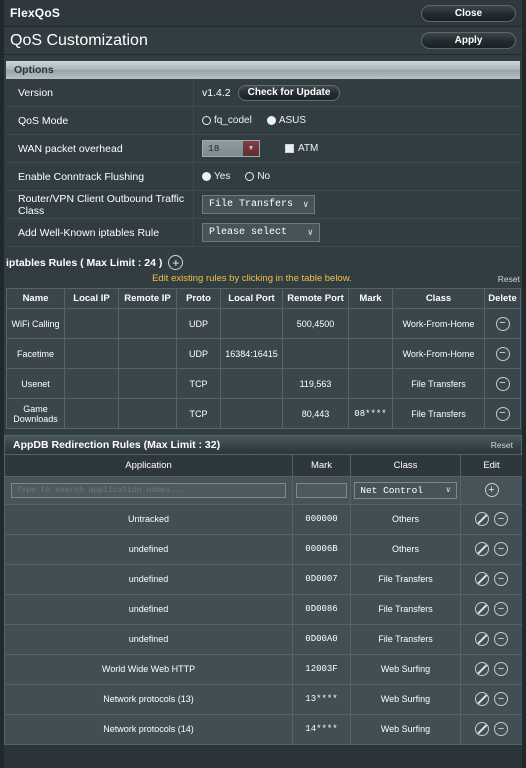 The width and height of the screenshot is (526, 768). Describe the element at coordinates (468, 13) in the screenshot. I see `close-button: Close` at that location.